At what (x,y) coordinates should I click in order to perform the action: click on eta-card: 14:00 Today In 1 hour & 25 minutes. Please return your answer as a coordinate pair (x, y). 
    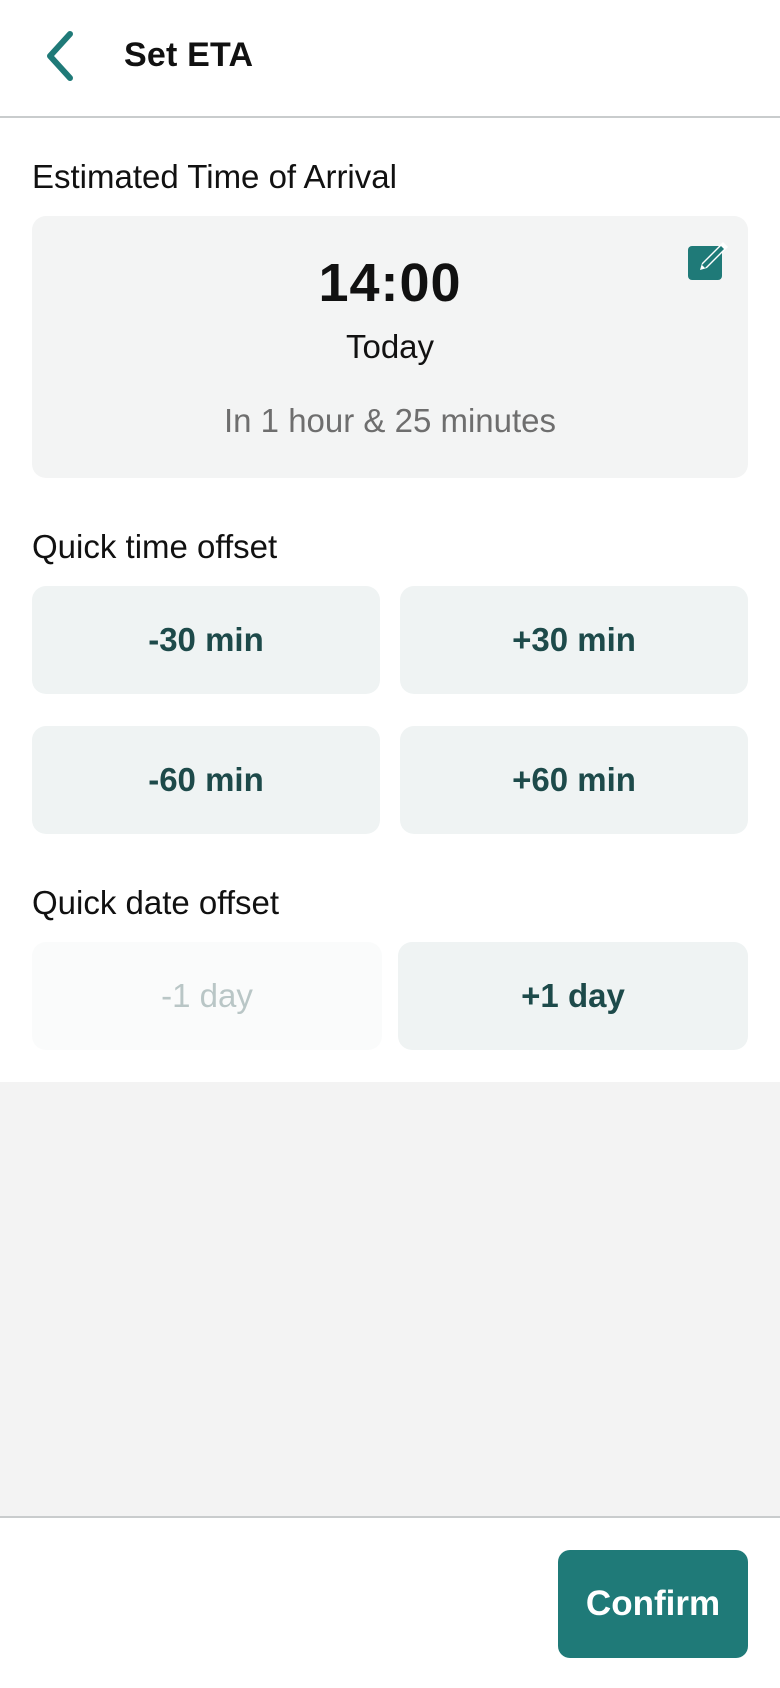
    Looking at the image, I should click on (390, 347).